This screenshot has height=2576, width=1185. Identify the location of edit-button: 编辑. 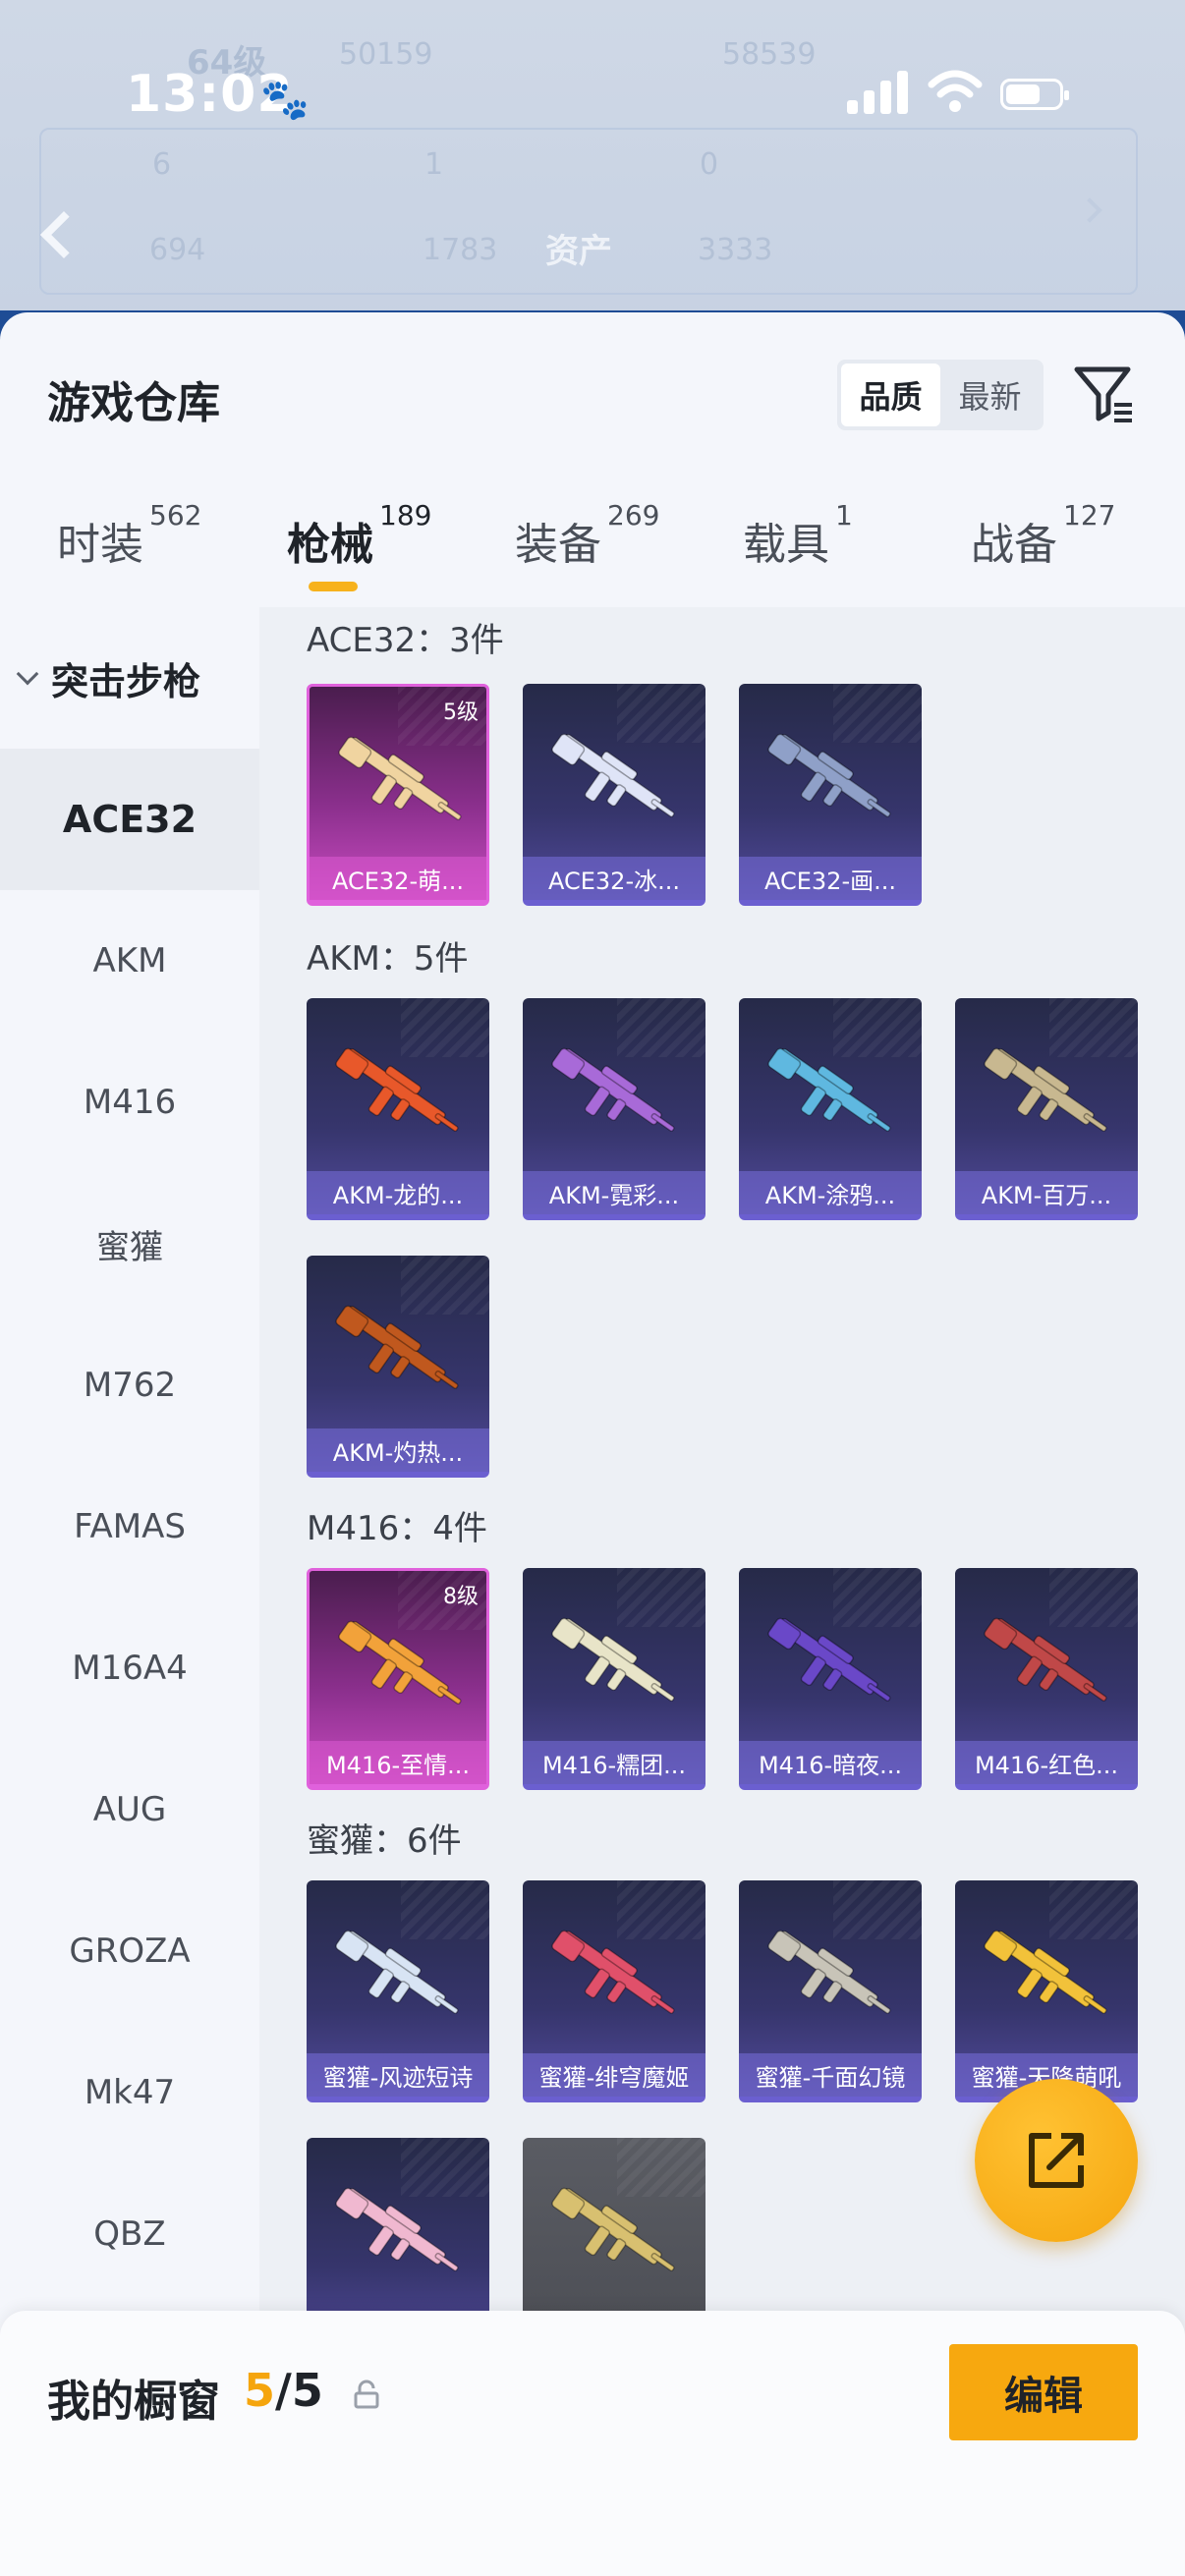
(1044, 2392).